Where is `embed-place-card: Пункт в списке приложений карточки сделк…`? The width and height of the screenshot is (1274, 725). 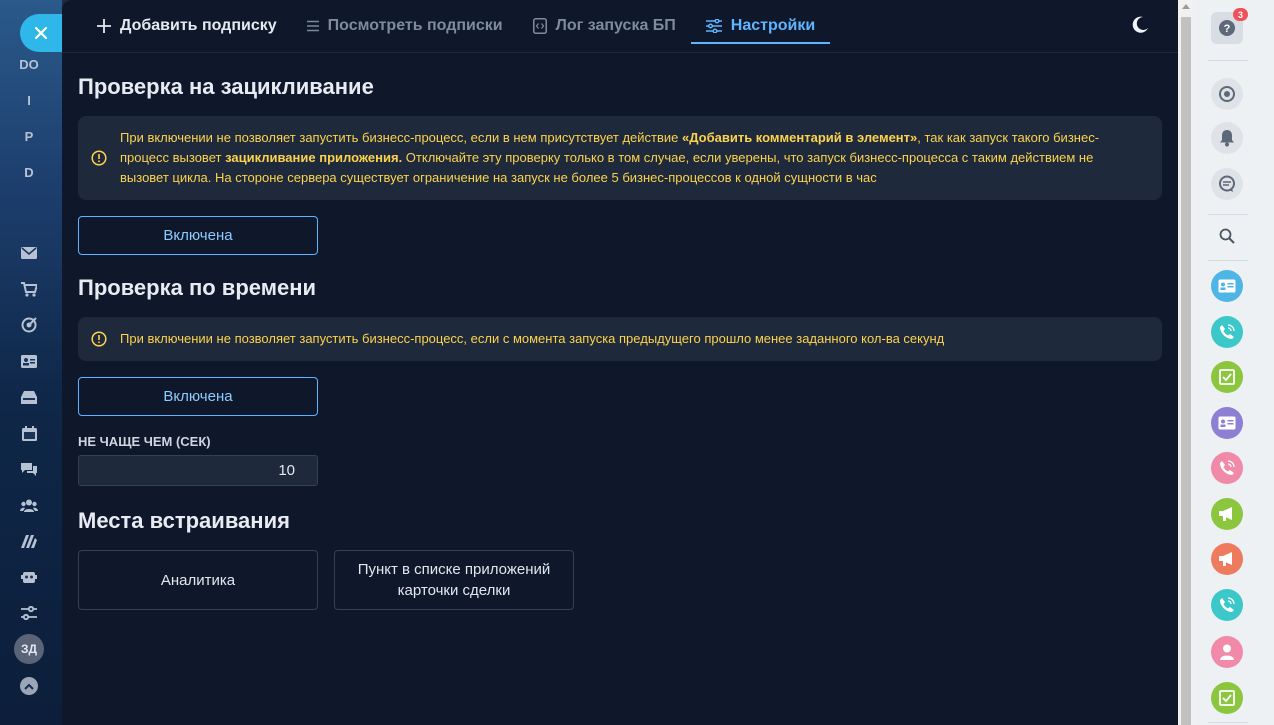
embed-place-card: Пункт в списке приложений карточки сделк… is located at coordinates (454, 580).